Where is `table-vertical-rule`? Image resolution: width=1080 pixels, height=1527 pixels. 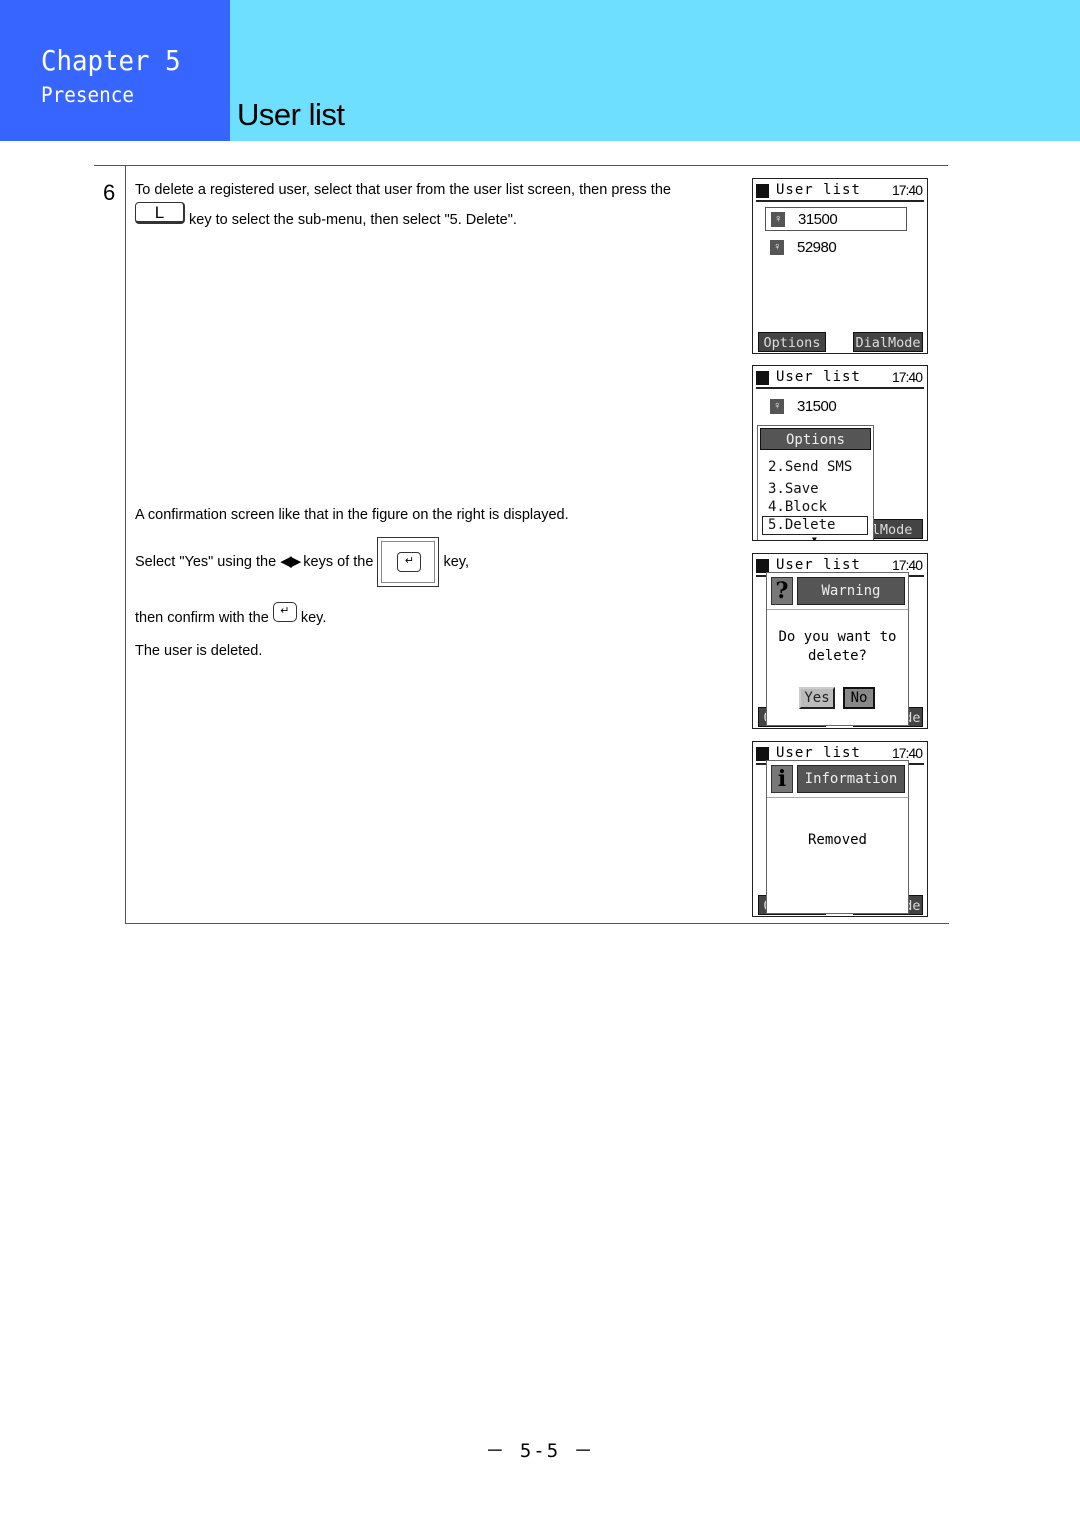 table-vertical-rule is located at coordinates (125, 544).